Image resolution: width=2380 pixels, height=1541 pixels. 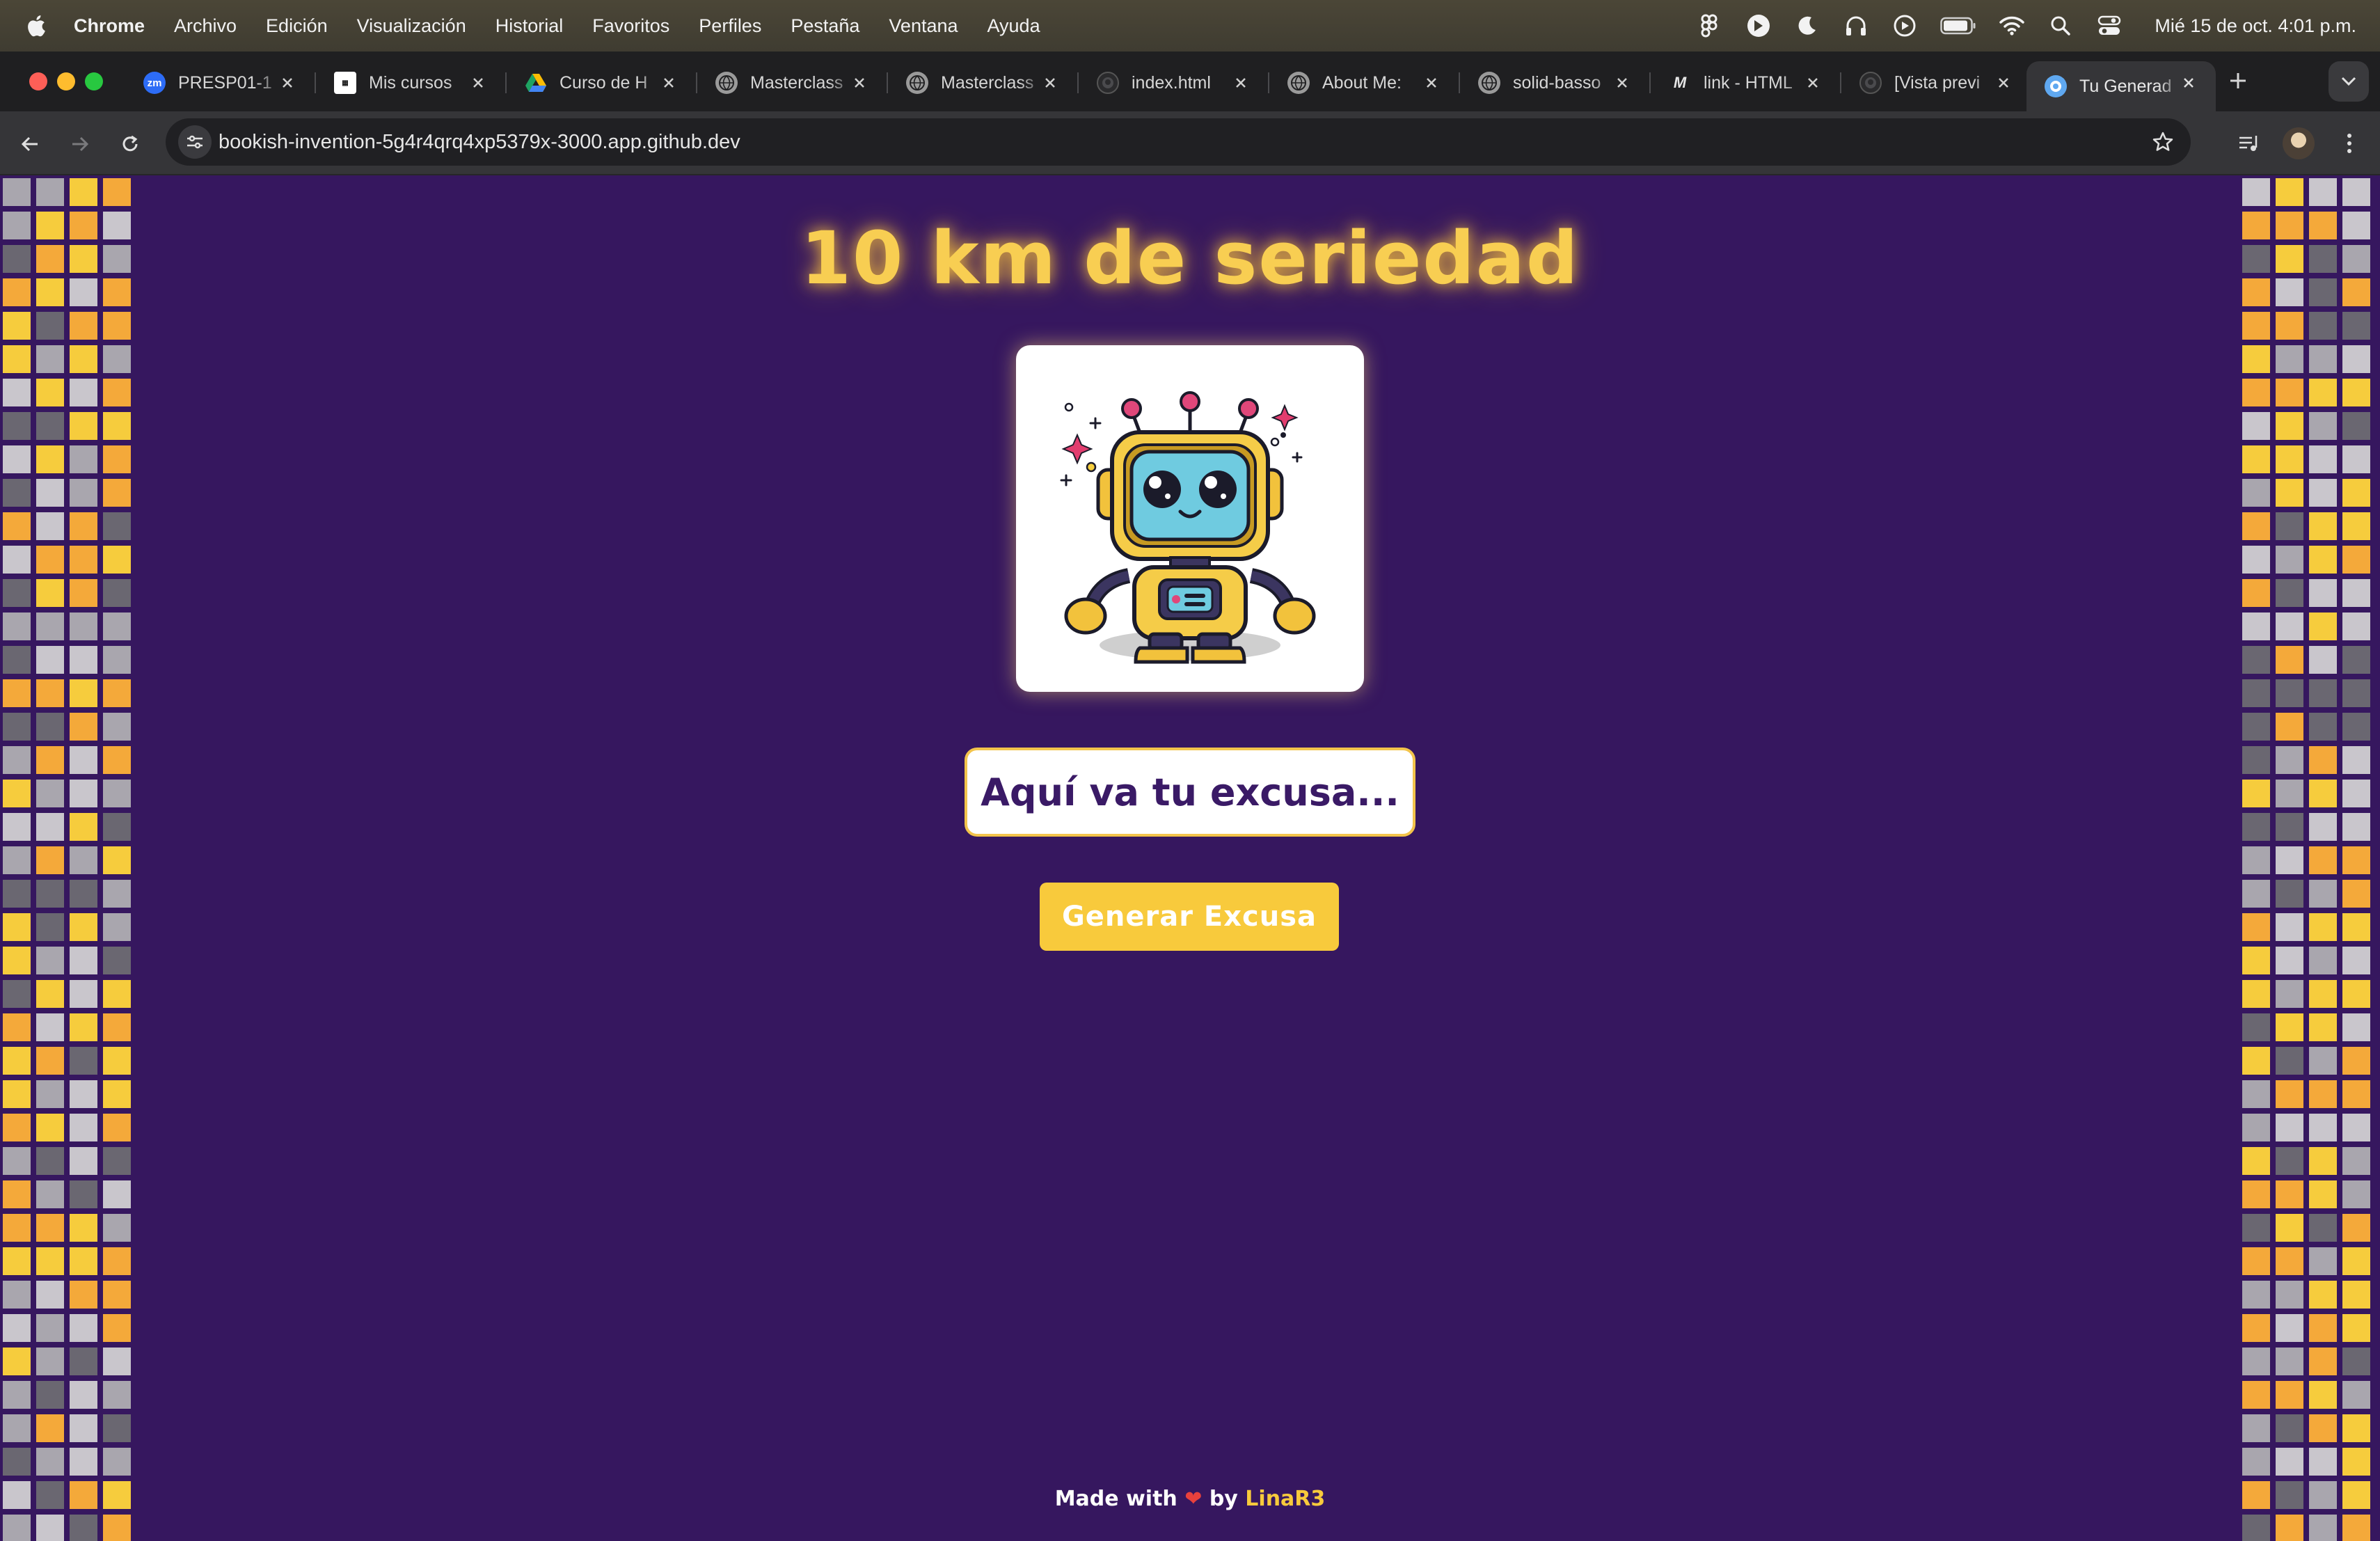 What do you see at coordinates (205, 26) in the screenshot?
I see `menu-archivo: Archivo` at bounding box center [205, 26].